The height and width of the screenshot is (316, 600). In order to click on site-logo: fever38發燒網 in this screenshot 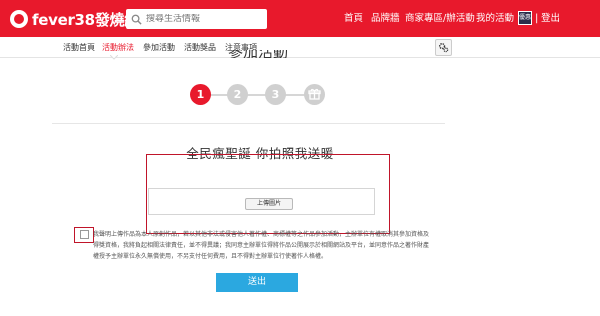, I will do `click(74, 19)`.